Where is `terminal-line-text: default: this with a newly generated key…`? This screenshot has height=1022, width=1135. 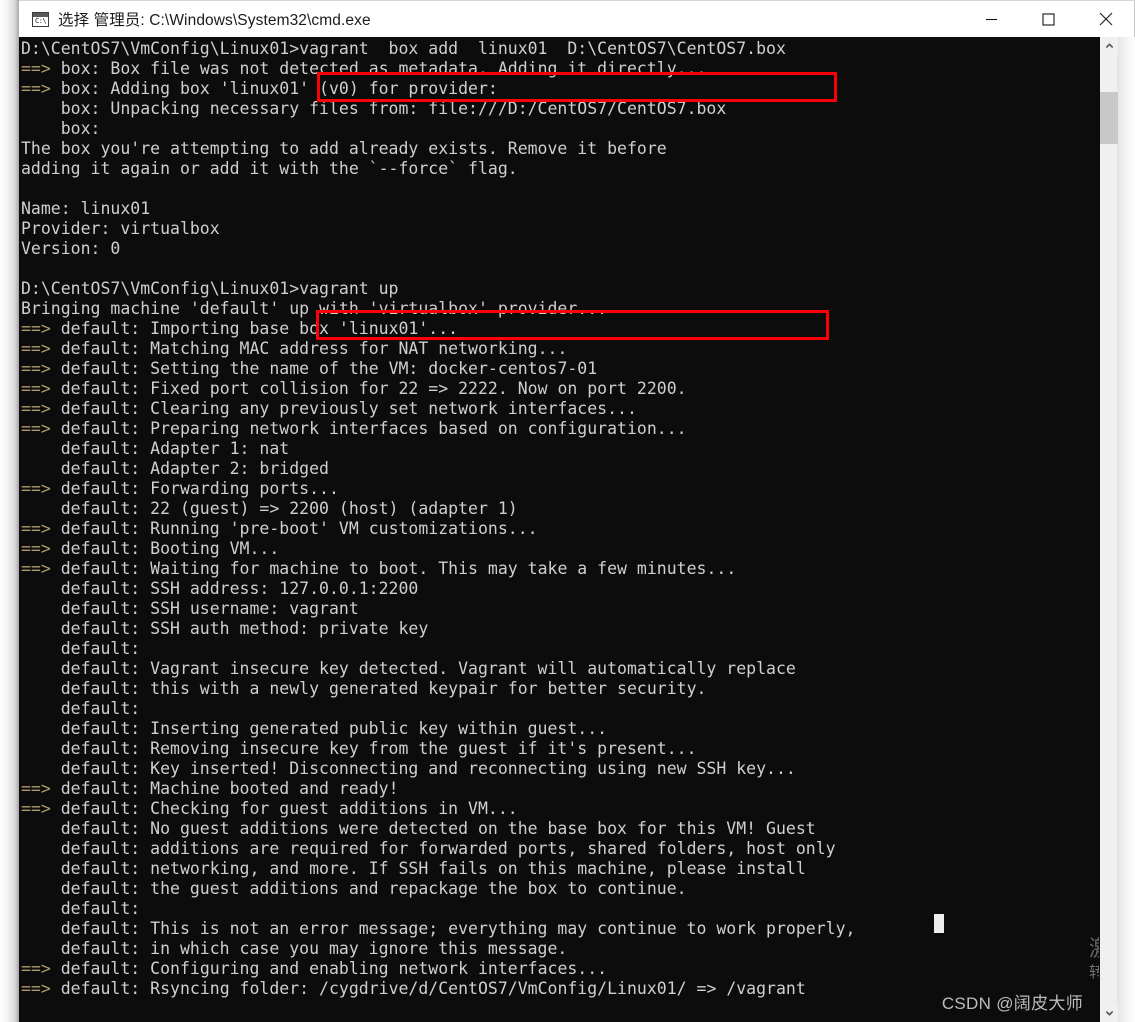
terminal-line-text: default: this with a newly generated key… is located at coordinates (364, 688).